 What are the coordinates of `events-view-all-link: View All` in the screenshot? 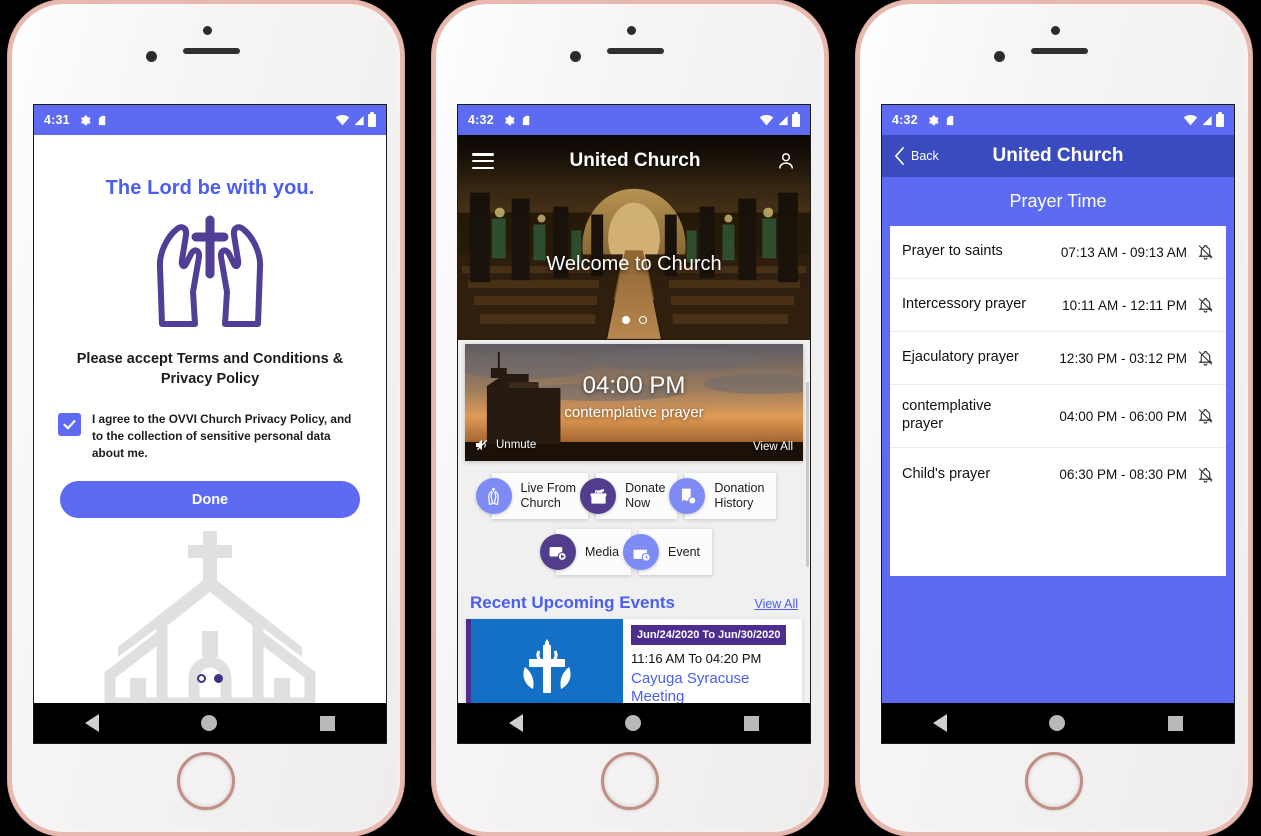 It's located at (776, 604).